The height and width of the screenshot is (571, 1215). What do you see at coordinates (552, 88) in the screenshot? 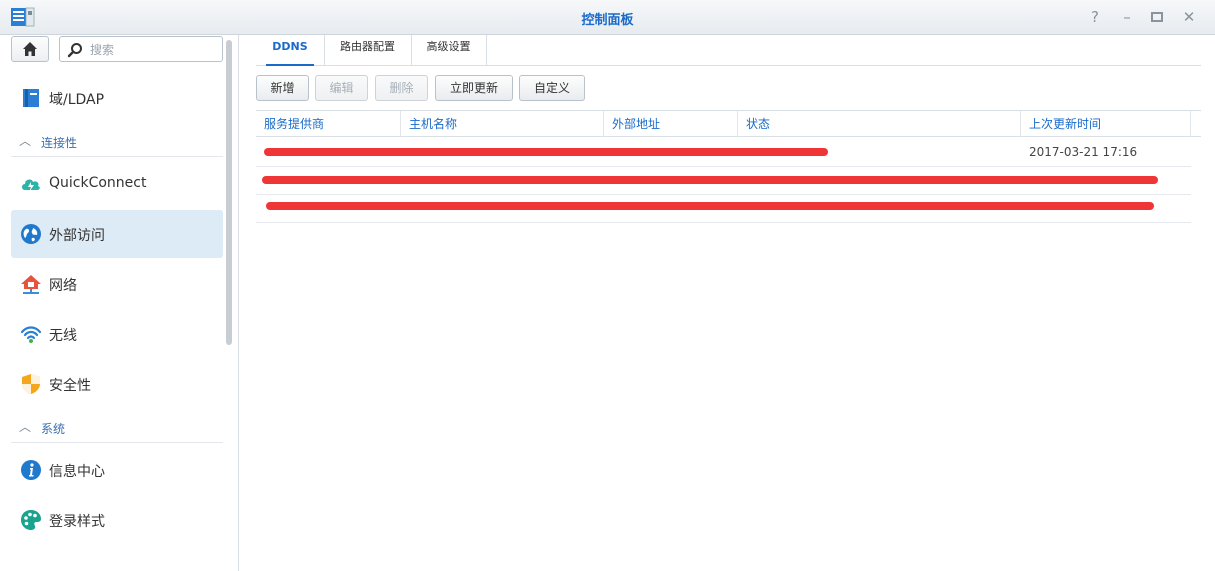
I see `customize-button: 自定义` at bounding box center [552, 88].